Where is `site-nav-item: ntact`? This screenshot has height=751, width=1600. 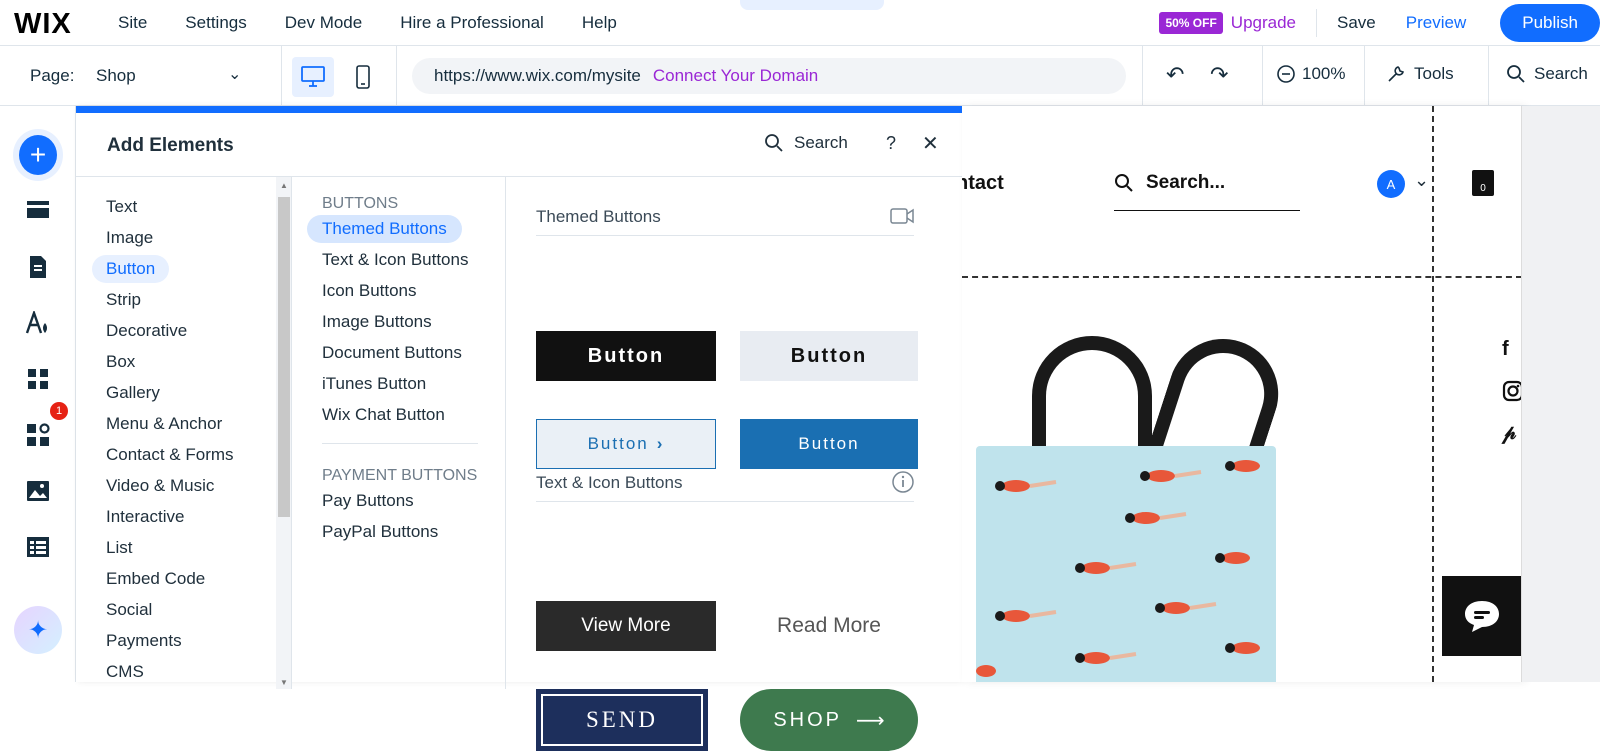 site-nav-item: ntact is located at coordinates (983, 183).